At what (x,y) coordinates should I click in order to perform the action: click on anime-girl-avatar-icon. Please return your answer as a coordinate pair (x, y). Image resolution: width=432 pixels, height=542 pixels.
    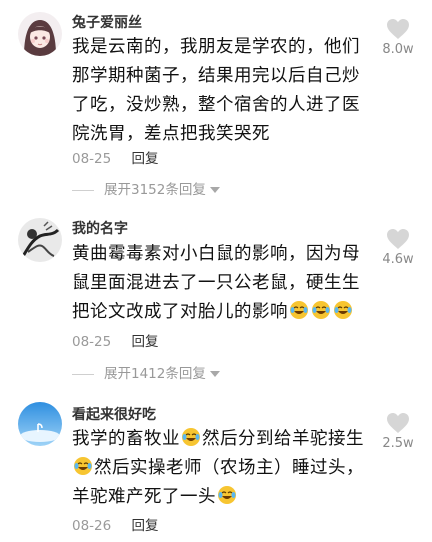
    Looking at the image, I should click on (40, 34).